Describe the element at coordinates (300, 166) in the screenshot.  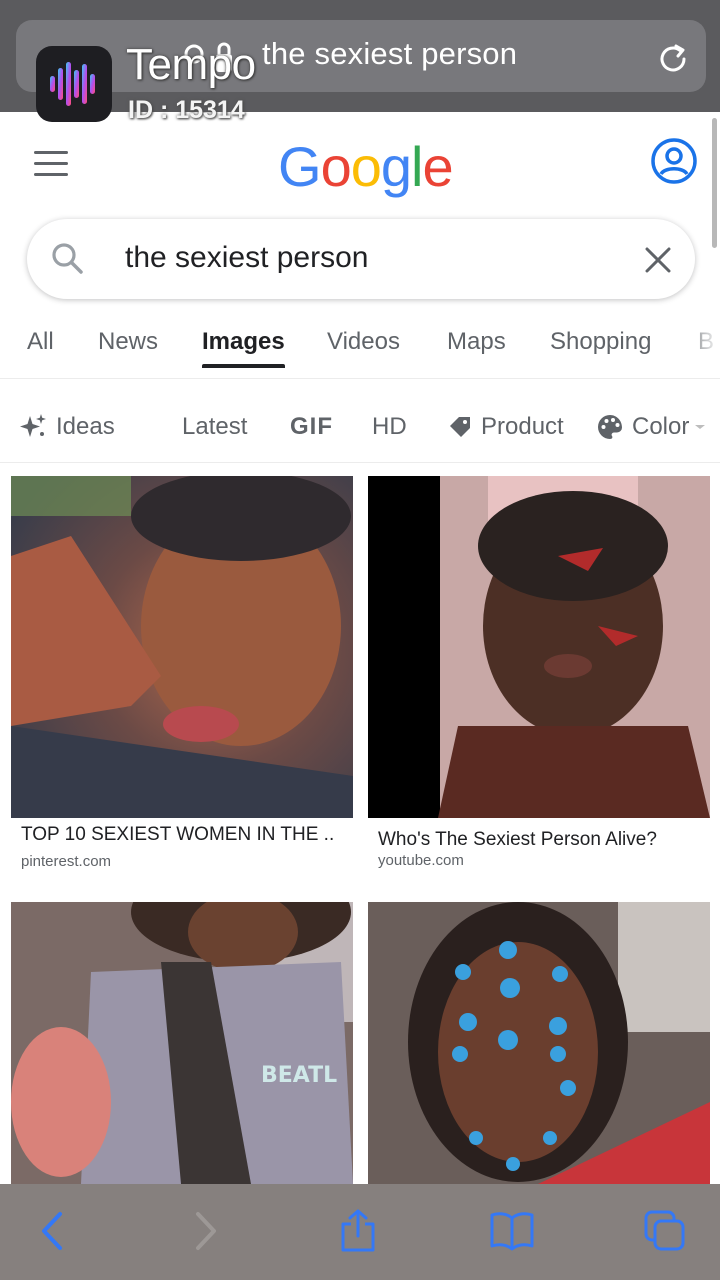
I see `logo-letter: G` at that location.